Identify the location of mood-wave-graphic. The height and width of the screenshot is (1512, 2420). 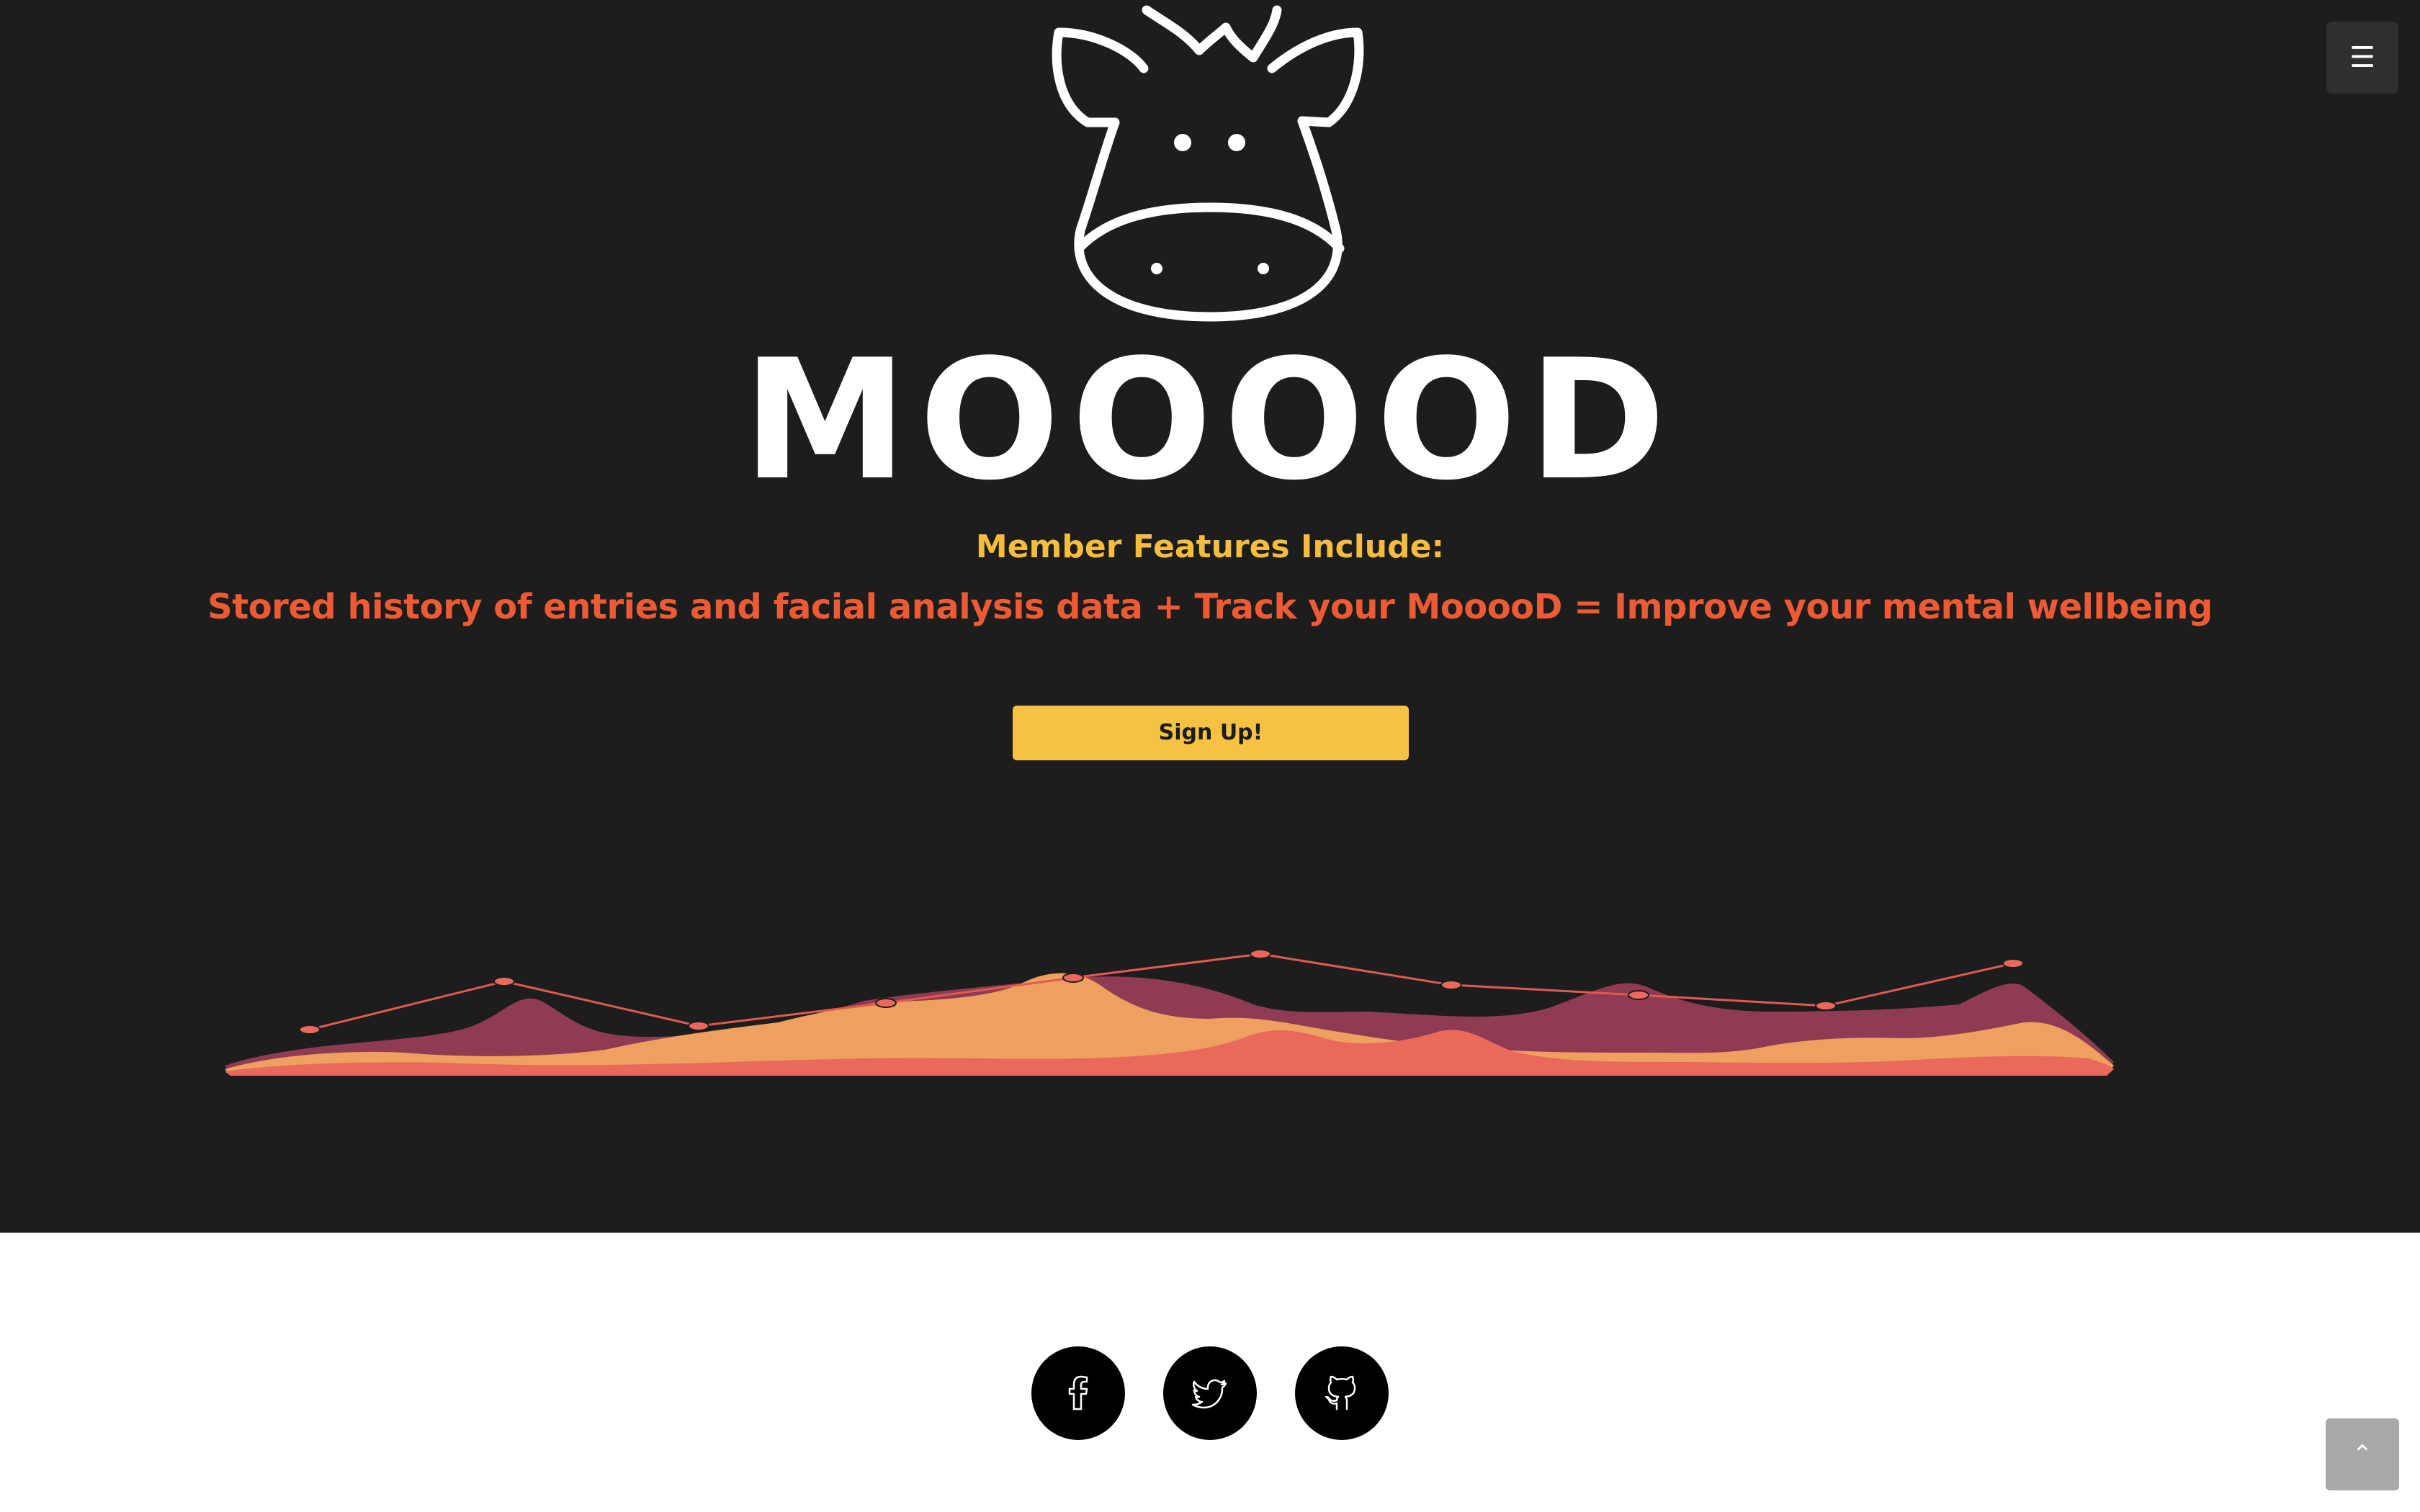
(1169, 1012).